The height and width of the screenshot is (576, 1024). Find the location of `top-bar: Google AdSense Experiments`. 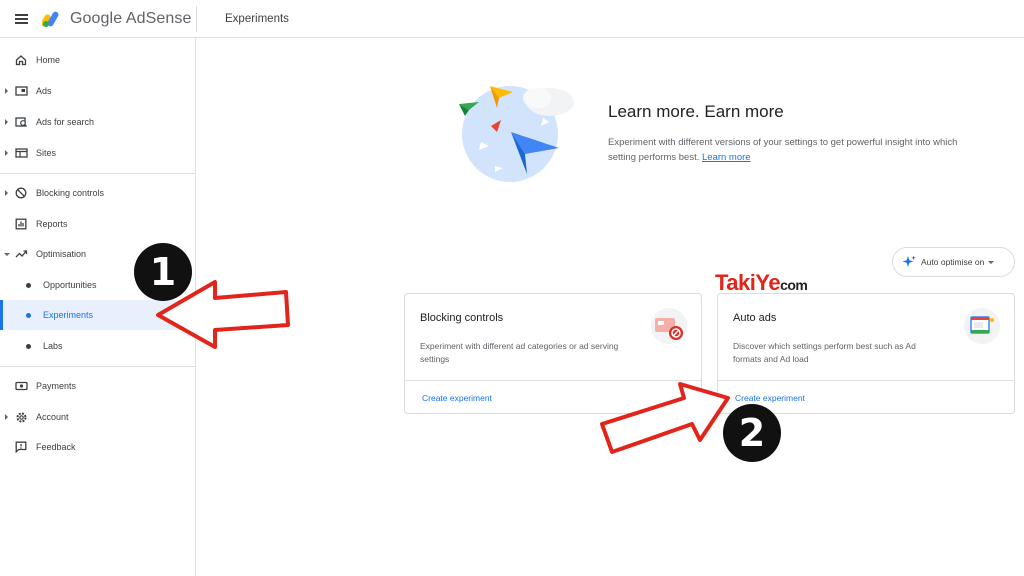

top-bar: Google AdSense Experiments is located at coordinates (512, 19).